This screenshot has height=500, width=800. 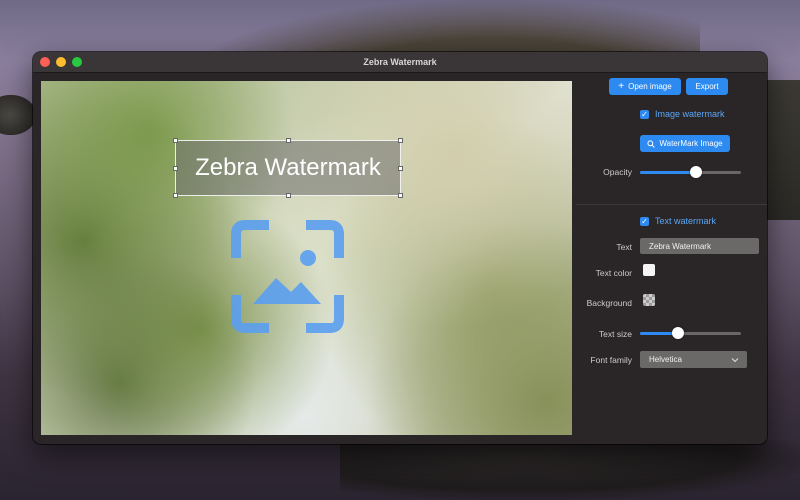 What do you see at coordinates (690, 114) in the screenshot?
I see `image-watermark-label: Image watermark` at bounding box center [690, 114].